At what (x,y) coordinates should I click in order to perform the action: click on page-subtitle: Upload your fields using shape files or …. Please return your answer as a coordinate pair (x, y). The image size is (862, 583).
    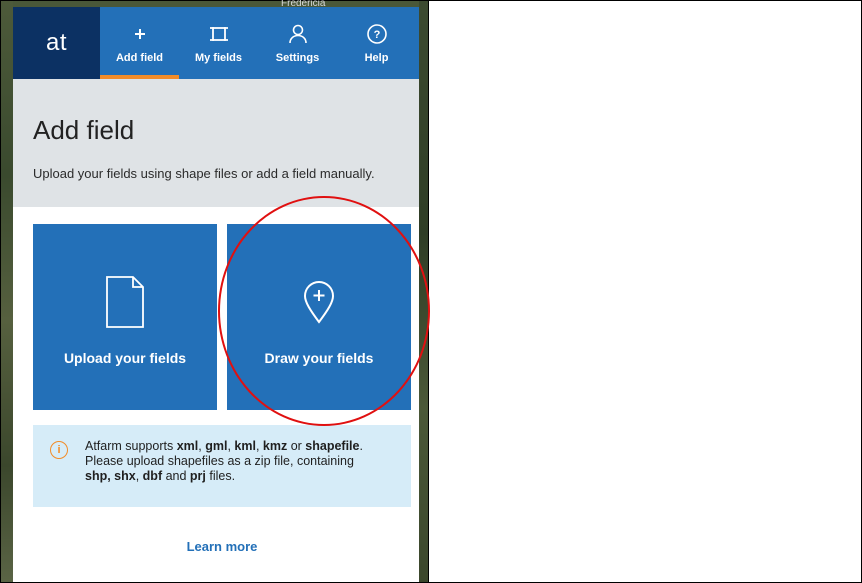
    Looking at the image, I should click on (204, 173).